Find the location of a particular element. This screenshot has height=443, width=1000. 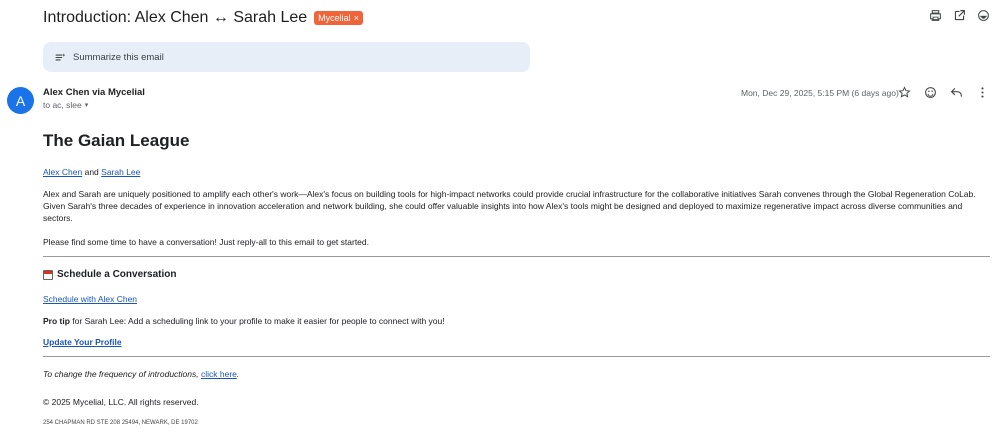

label-chip-text: Mycelial is located at coordinates (334, 18).